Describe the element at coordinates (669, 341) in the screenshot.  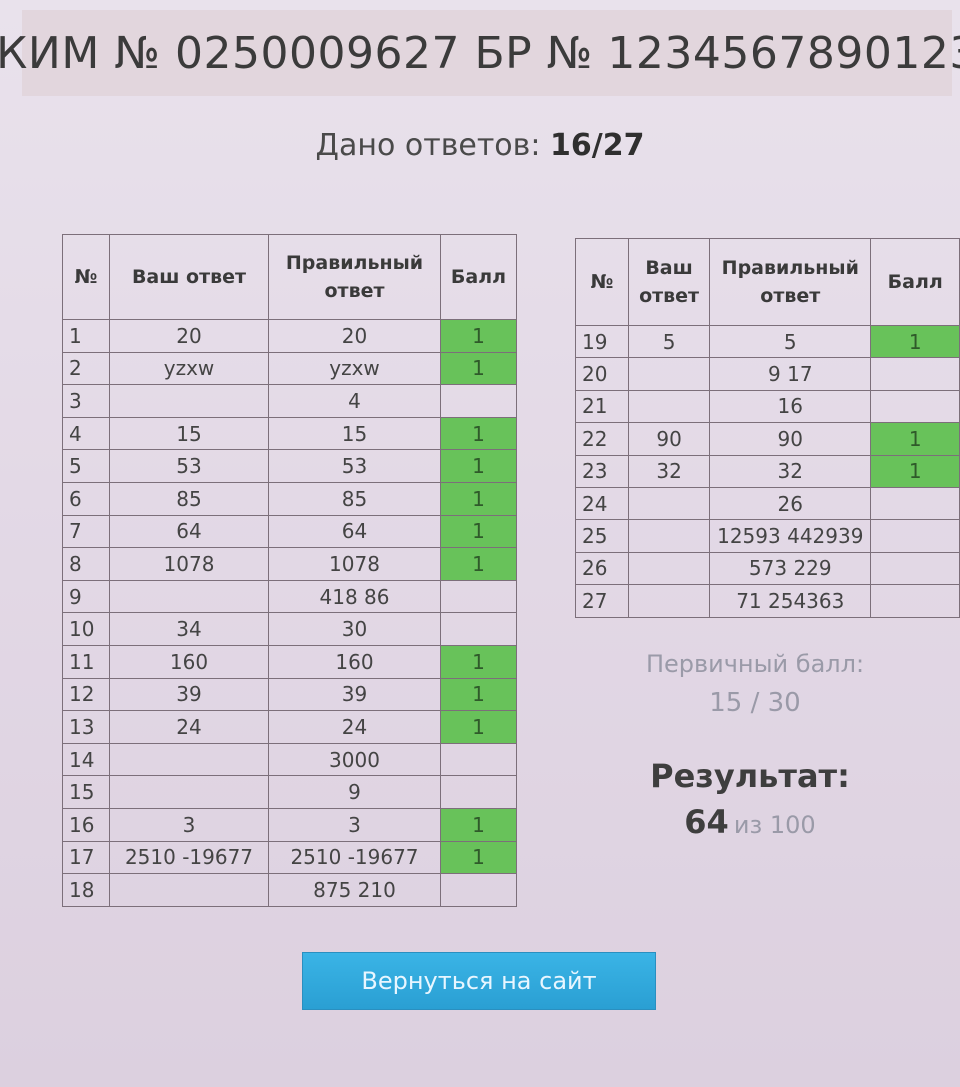
I see `your-answer-cell: 5` at that location.